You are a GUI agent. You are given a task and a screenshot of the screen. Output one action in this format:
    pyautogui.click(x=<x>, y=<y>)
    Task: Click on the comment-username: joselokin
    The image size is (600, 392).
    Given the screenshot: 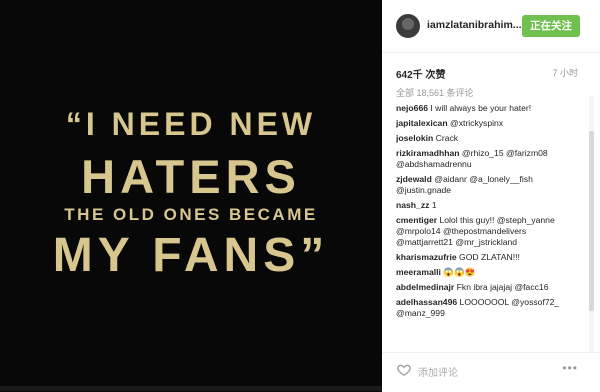 What is the action you would take?
    pyautogui.click(x=414, y=138)
    